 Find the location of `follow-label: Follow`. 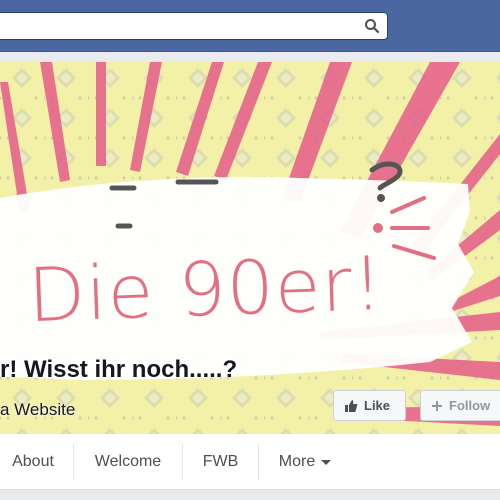

follow-label: Follow is located at coordinates (470, 405).